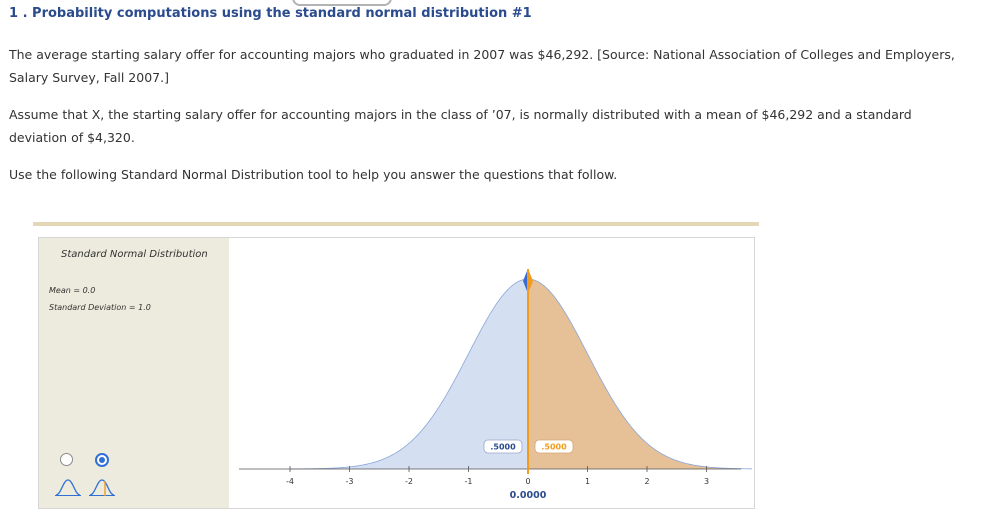  I want to click on axis-tick-label: -4, so click(290, 481).